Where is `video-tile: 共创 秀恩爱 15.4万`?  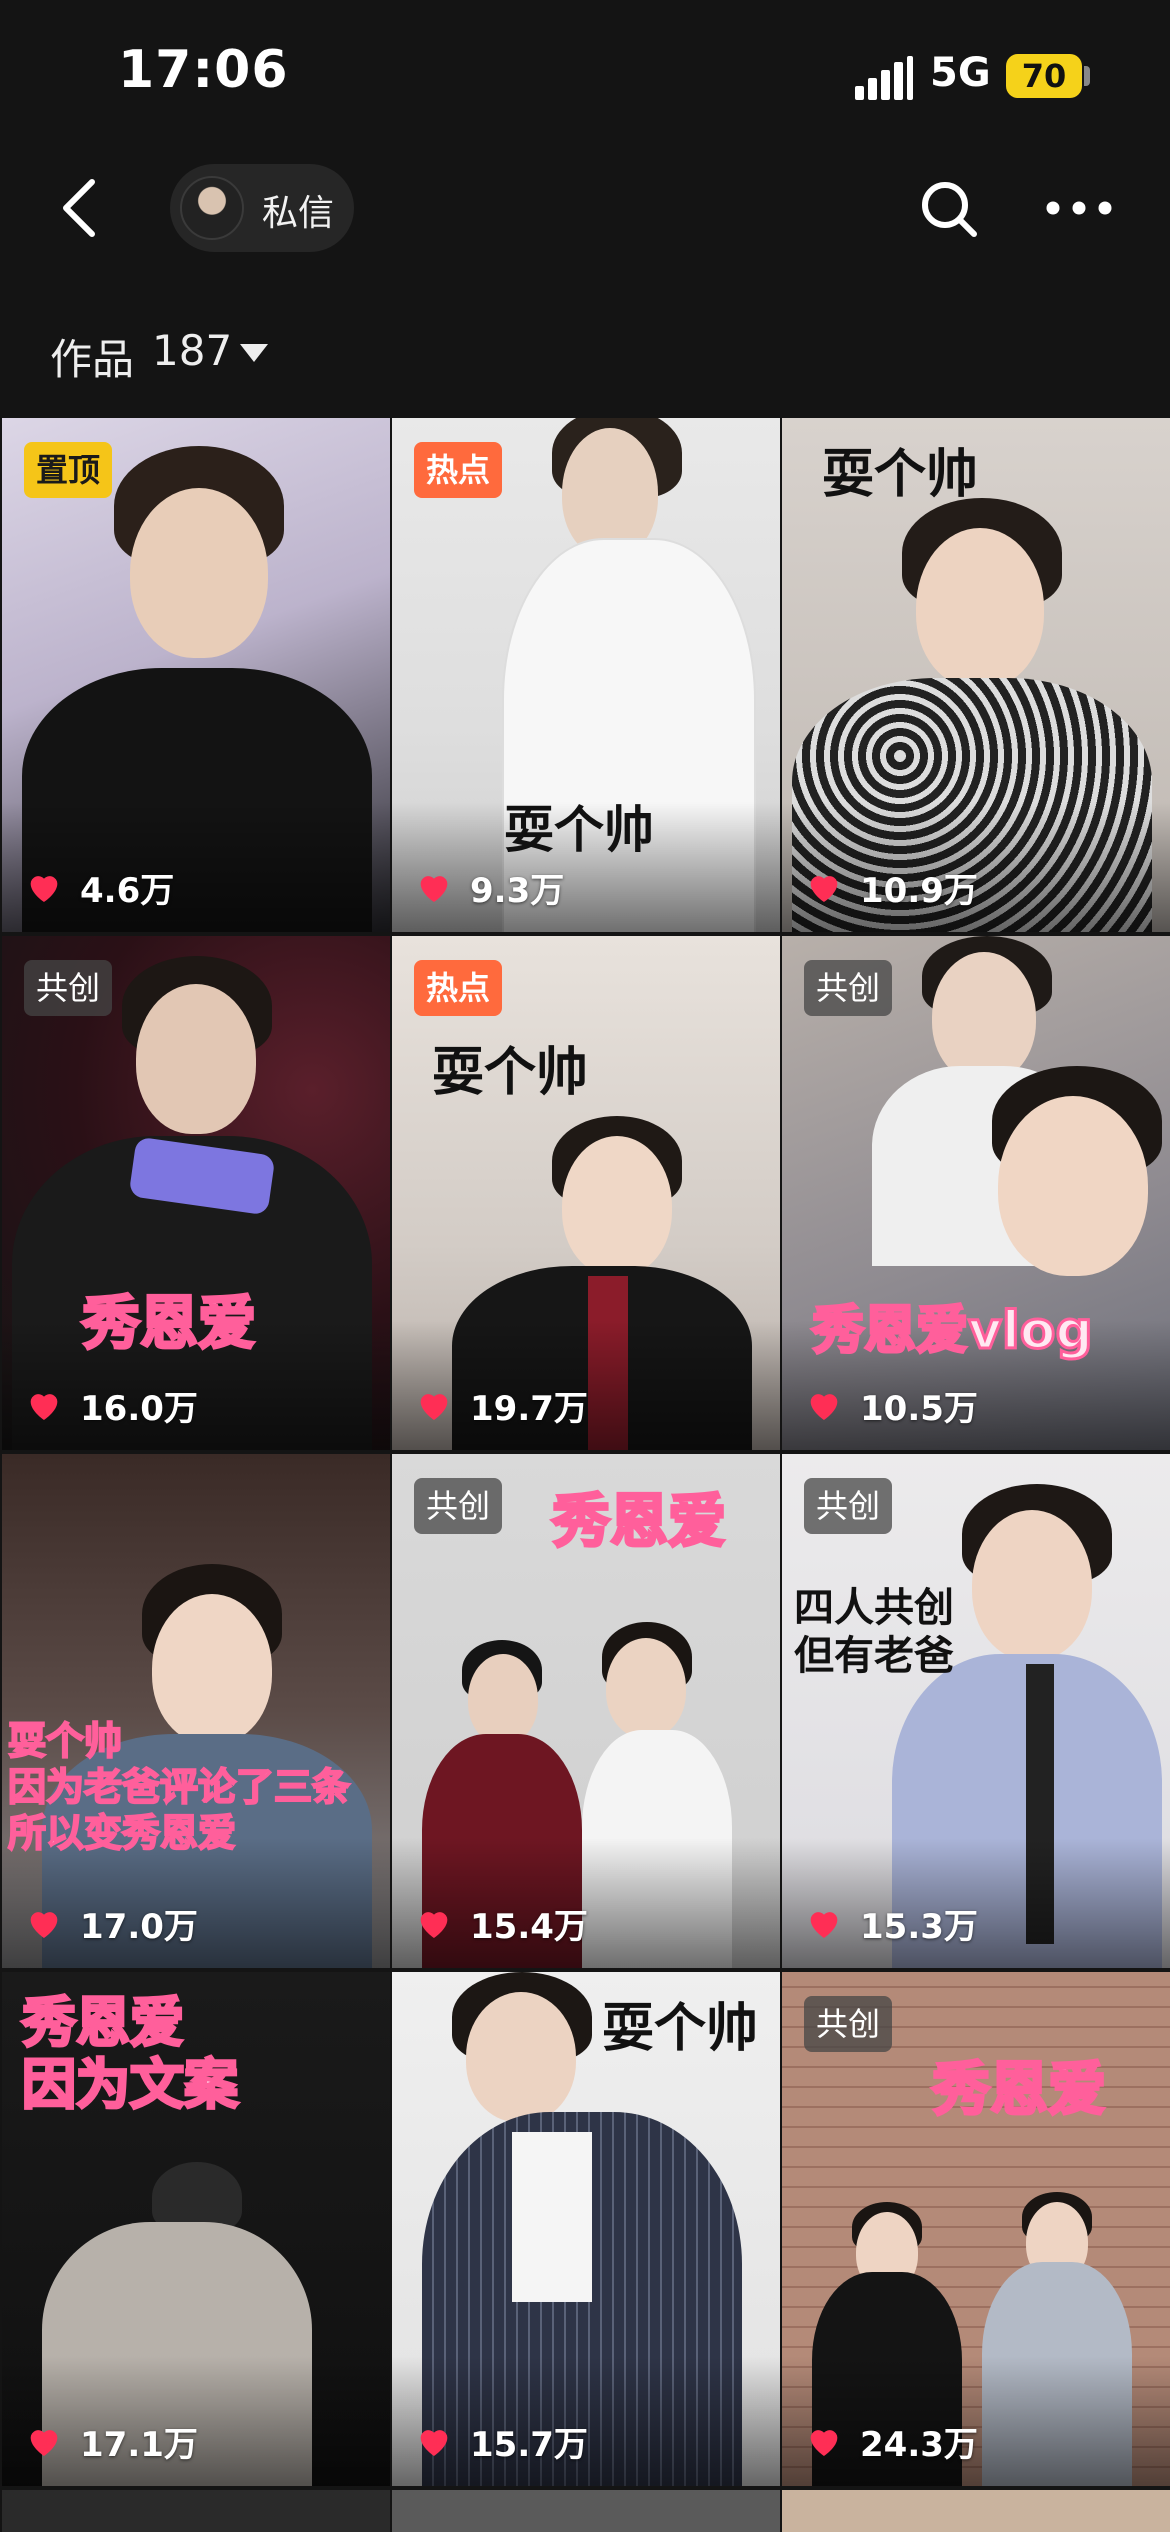
video-tile: 共创 秀恩爱 15.4万 is located at coordinates (586, 1711).